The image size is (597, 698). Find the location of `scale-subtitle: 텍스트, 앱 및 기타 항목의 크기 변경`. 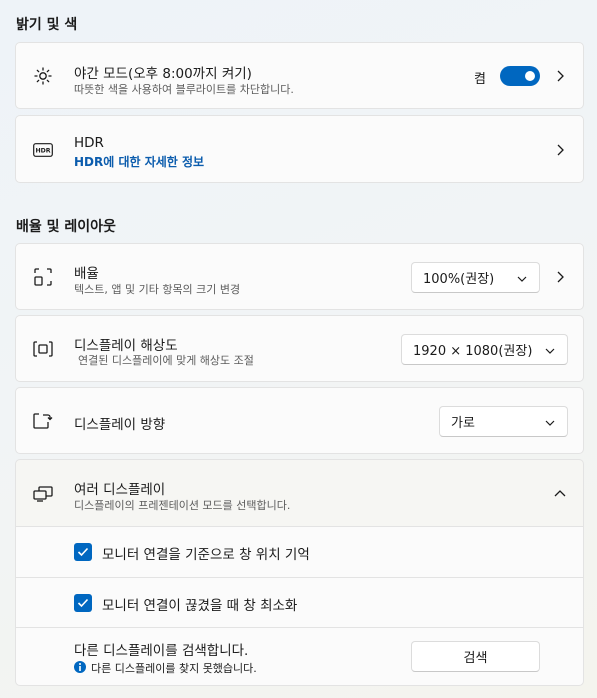

scale-subtitle: 텍스트, 앱 및 기타 항목의 크기 변경 is located at coordinates (157, 289).